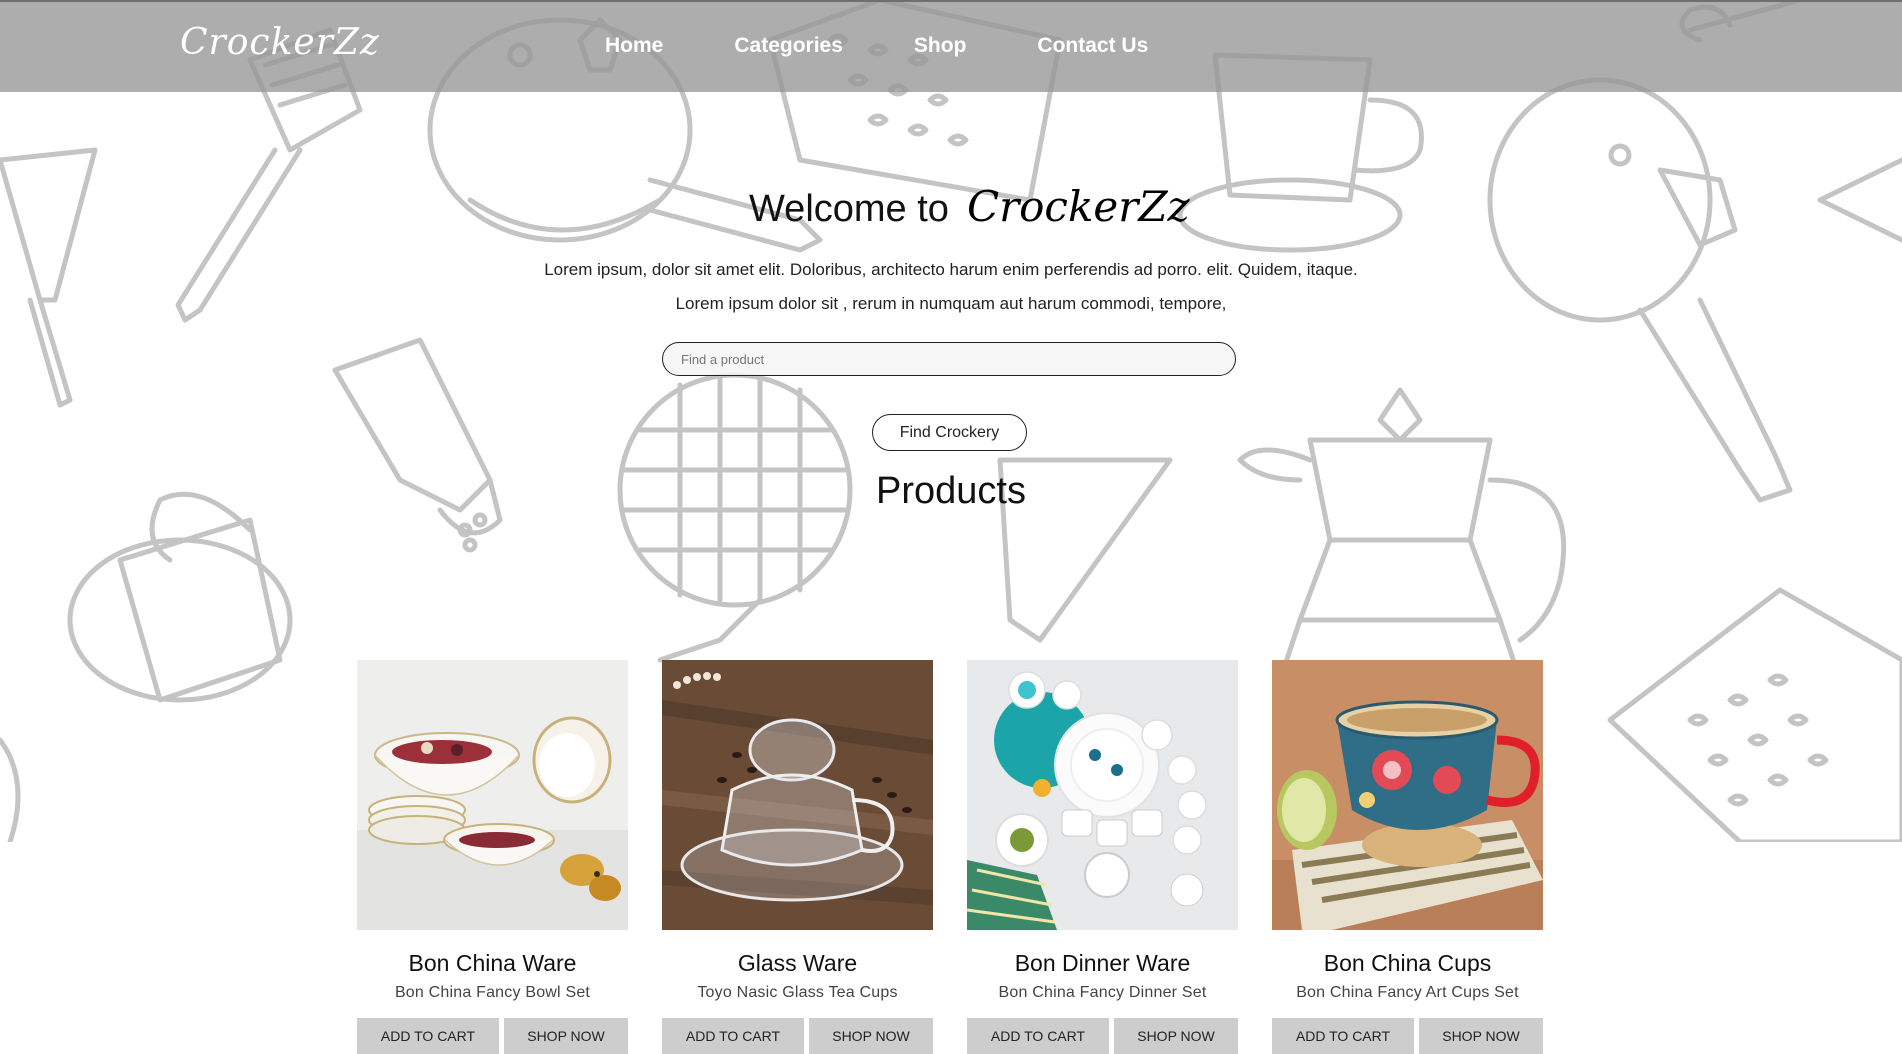  What do you see at coordinates (876, 46) in the screenshot?
I see `main-nav: Home Categories Shop Contact Us` at bounding box center [876, 46].